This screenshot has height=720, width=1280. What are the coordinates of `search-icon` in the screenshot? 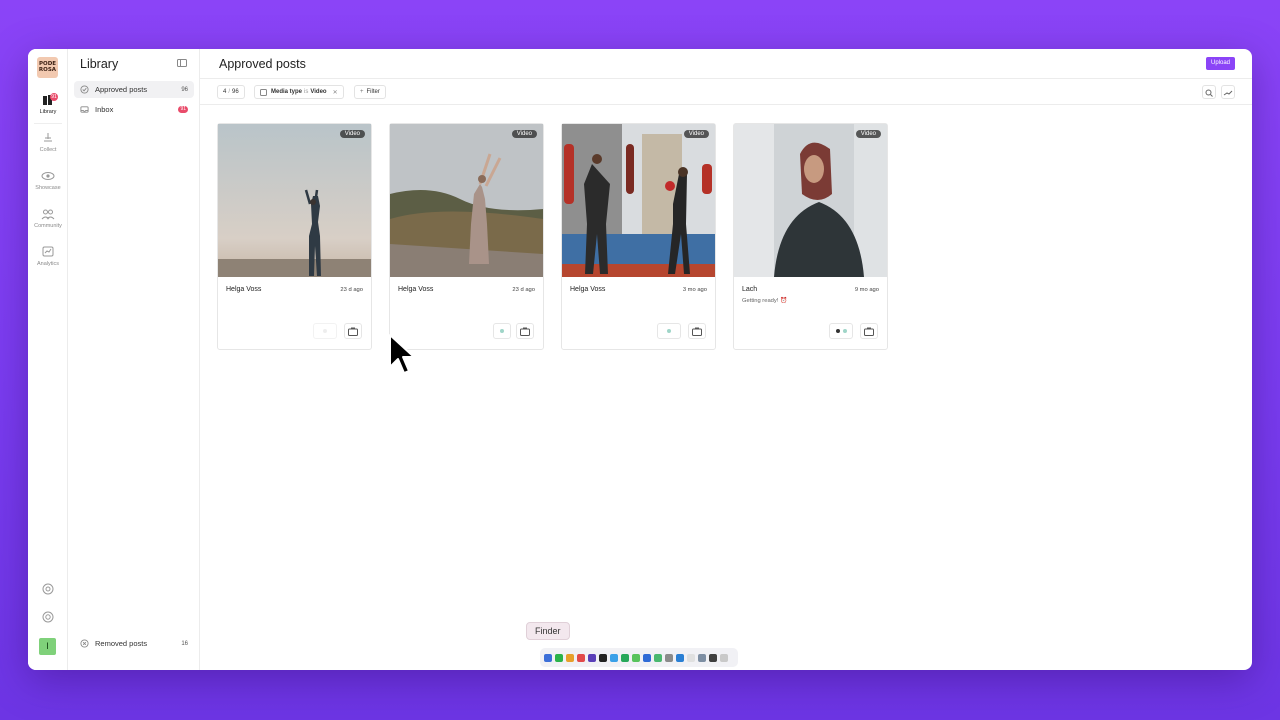 It's located at (1209, 93).